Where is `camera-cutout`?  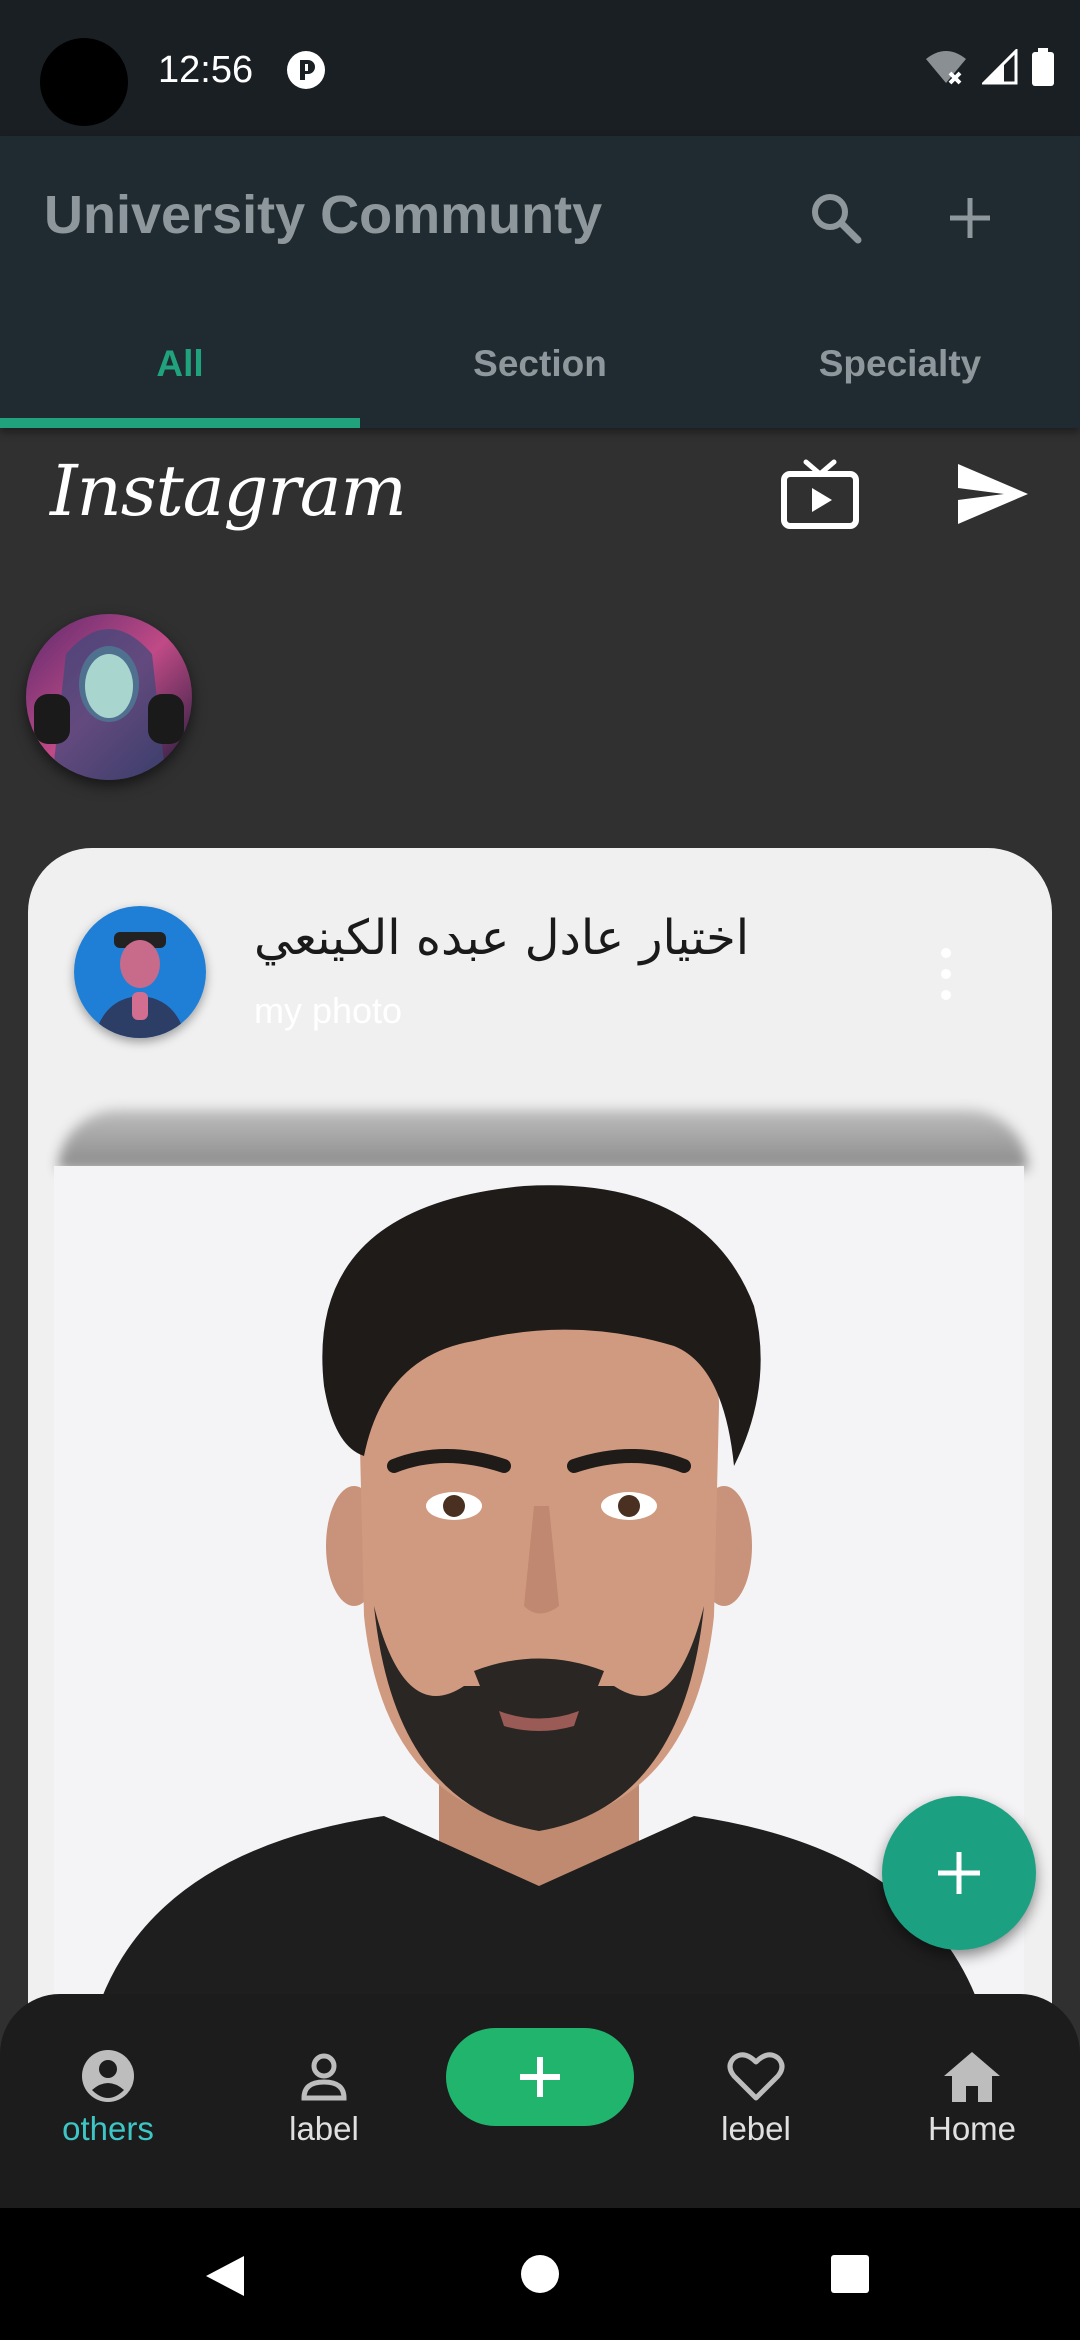
camera-cutout is located at coordinates (84, 82).